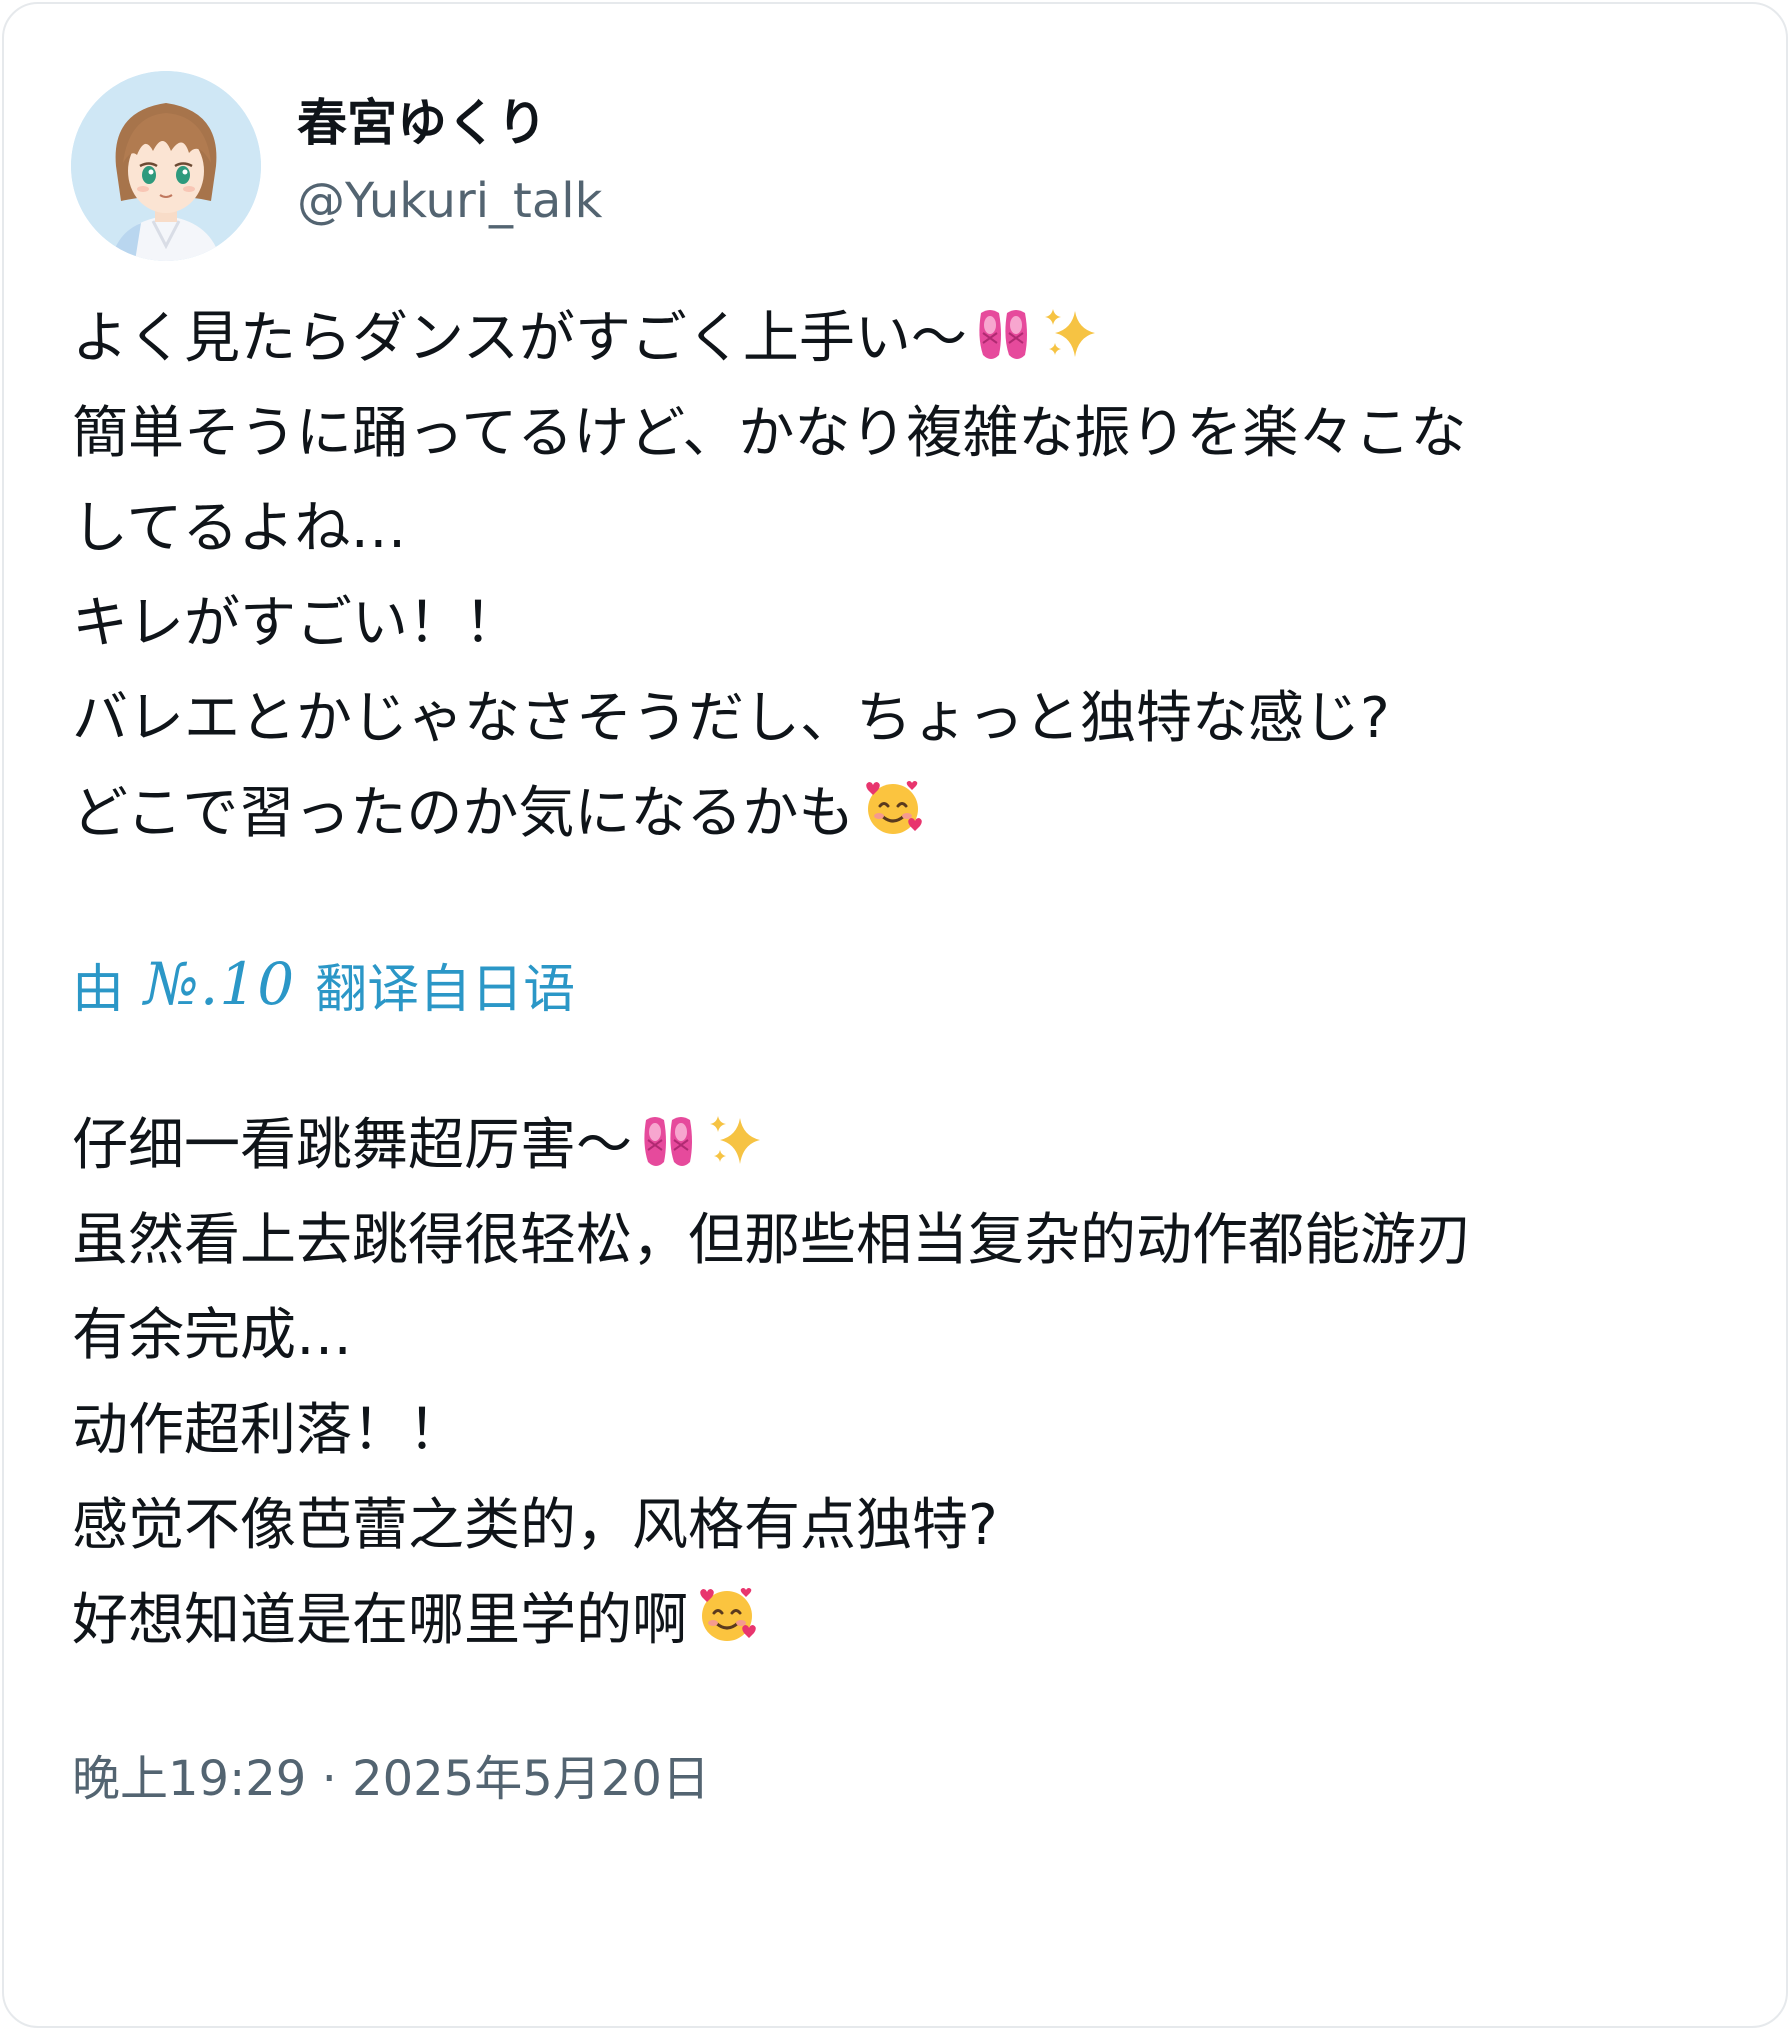 This screenshot has height=2032, width=1792. Describe the element at coordinates (220, 984) in the screenshot. I see `translator-brand-logo: №.10` at that location.